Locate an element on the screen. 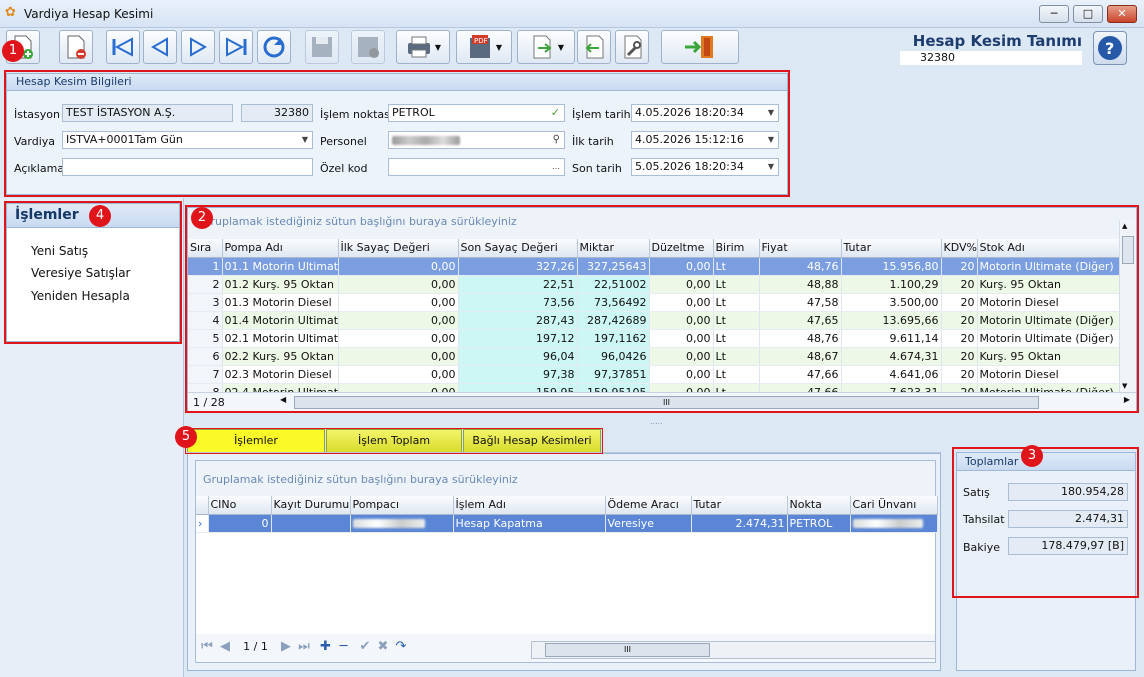 This screenshot has width=1144, height=677. tx-hscroll-thumb: III is located at coordinates (627, 650).